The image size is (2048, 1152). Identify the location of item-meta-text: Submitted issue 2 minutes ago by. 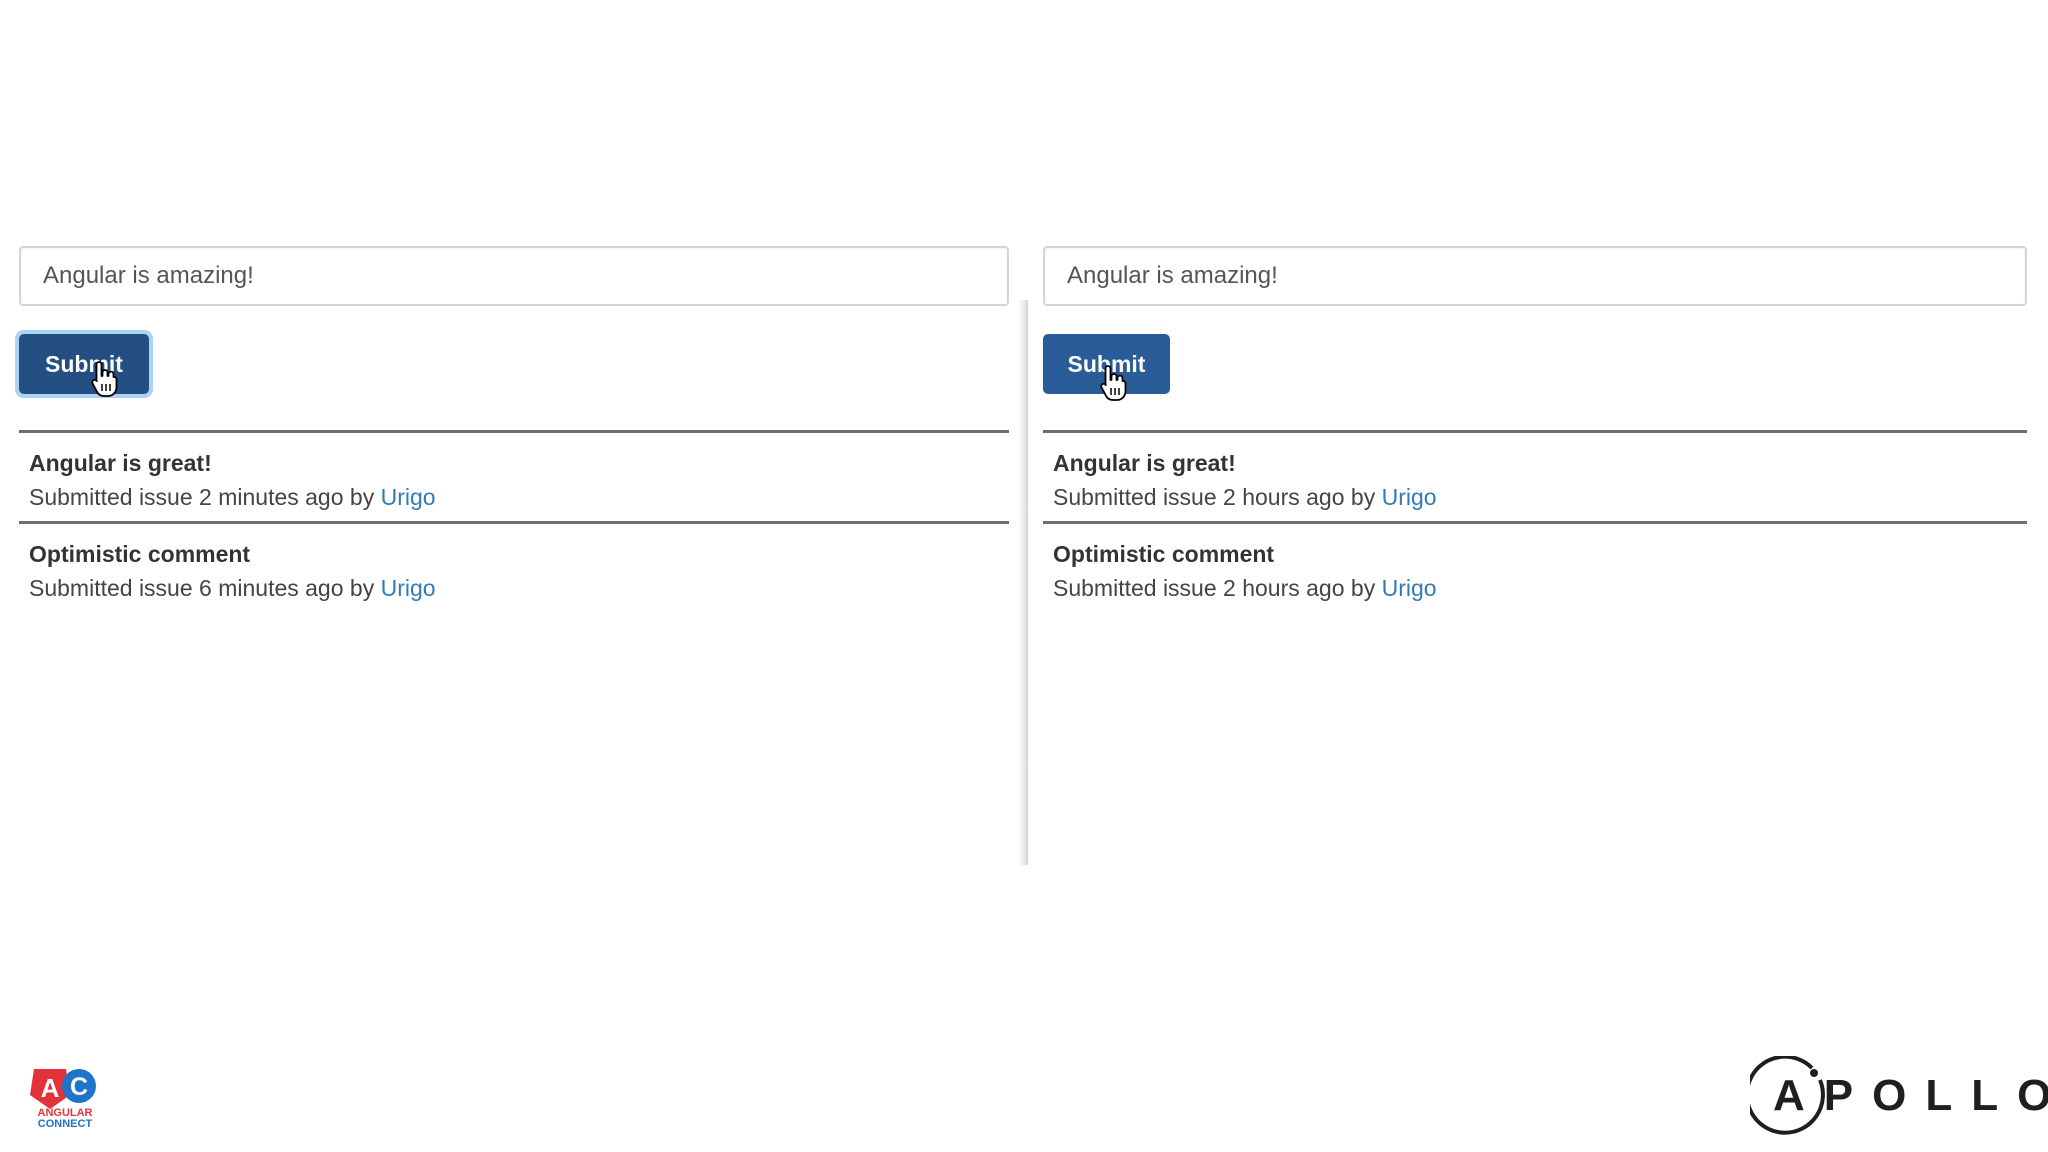
(205, 497).